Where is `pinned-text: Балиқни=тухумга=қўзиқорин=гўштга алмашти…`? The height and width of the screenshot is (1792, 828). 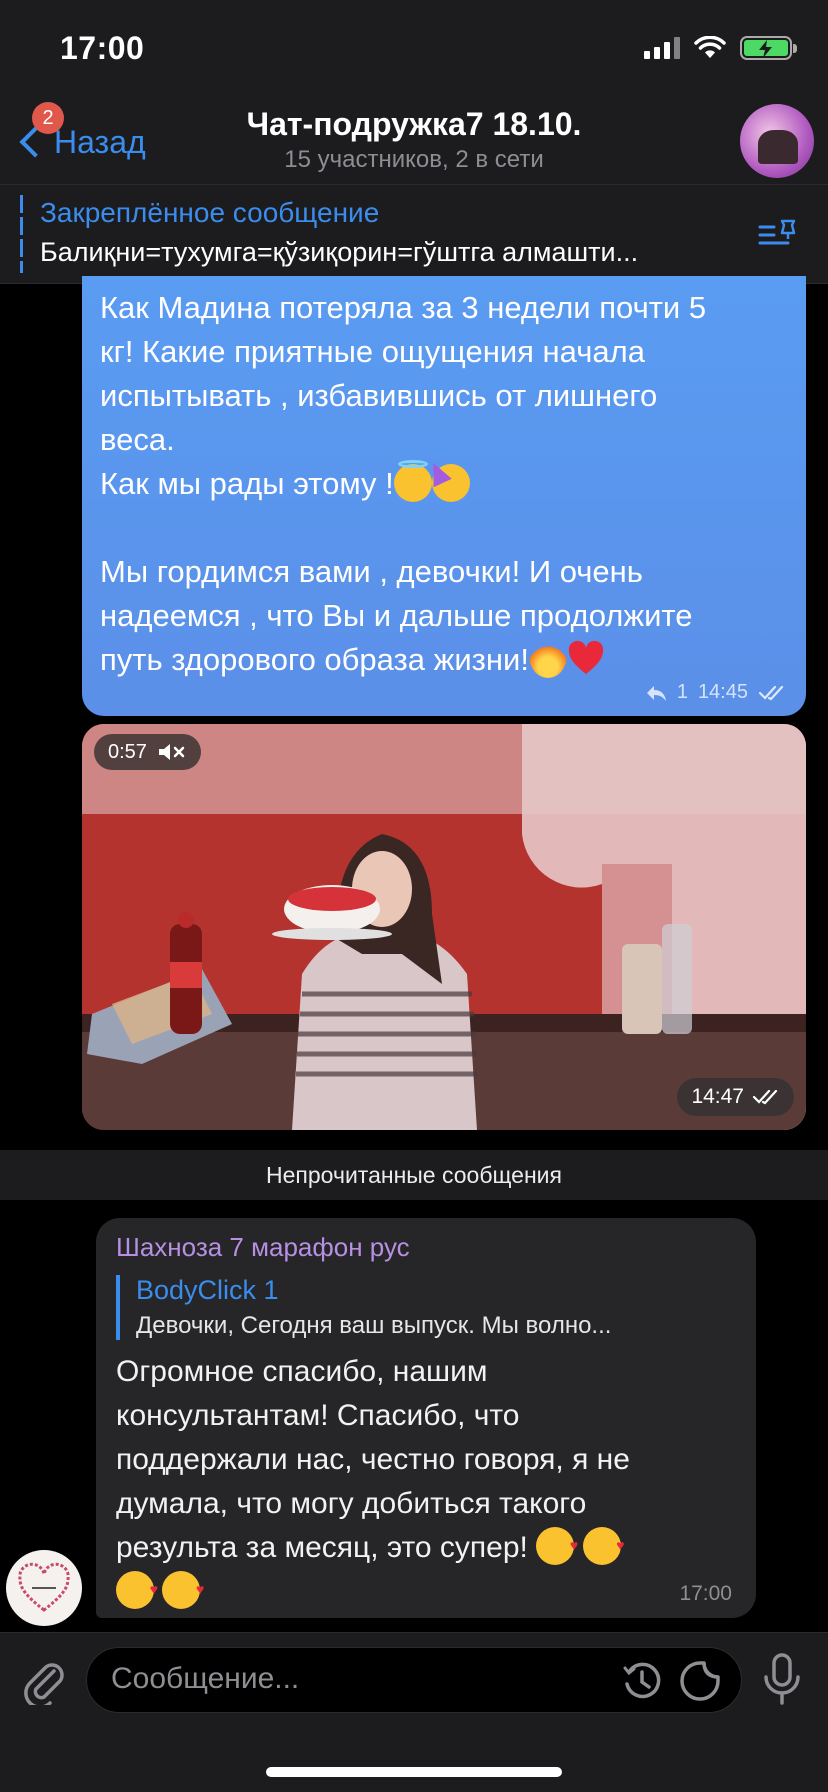
pinned-text: Балиқни=тухумга=қўзиқорин=гўштга алмашти… is located at coordinates (339, 252).